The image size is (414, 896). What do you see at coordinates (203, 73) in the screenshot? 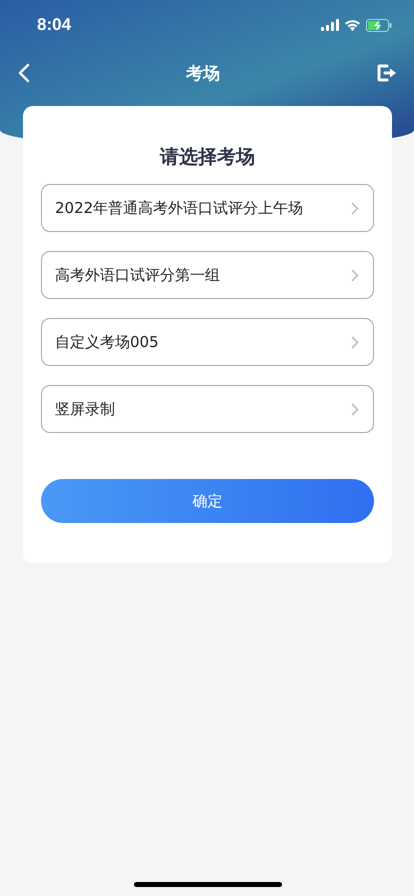
I see `page-title: 考场` at bounding box center [203, 73].